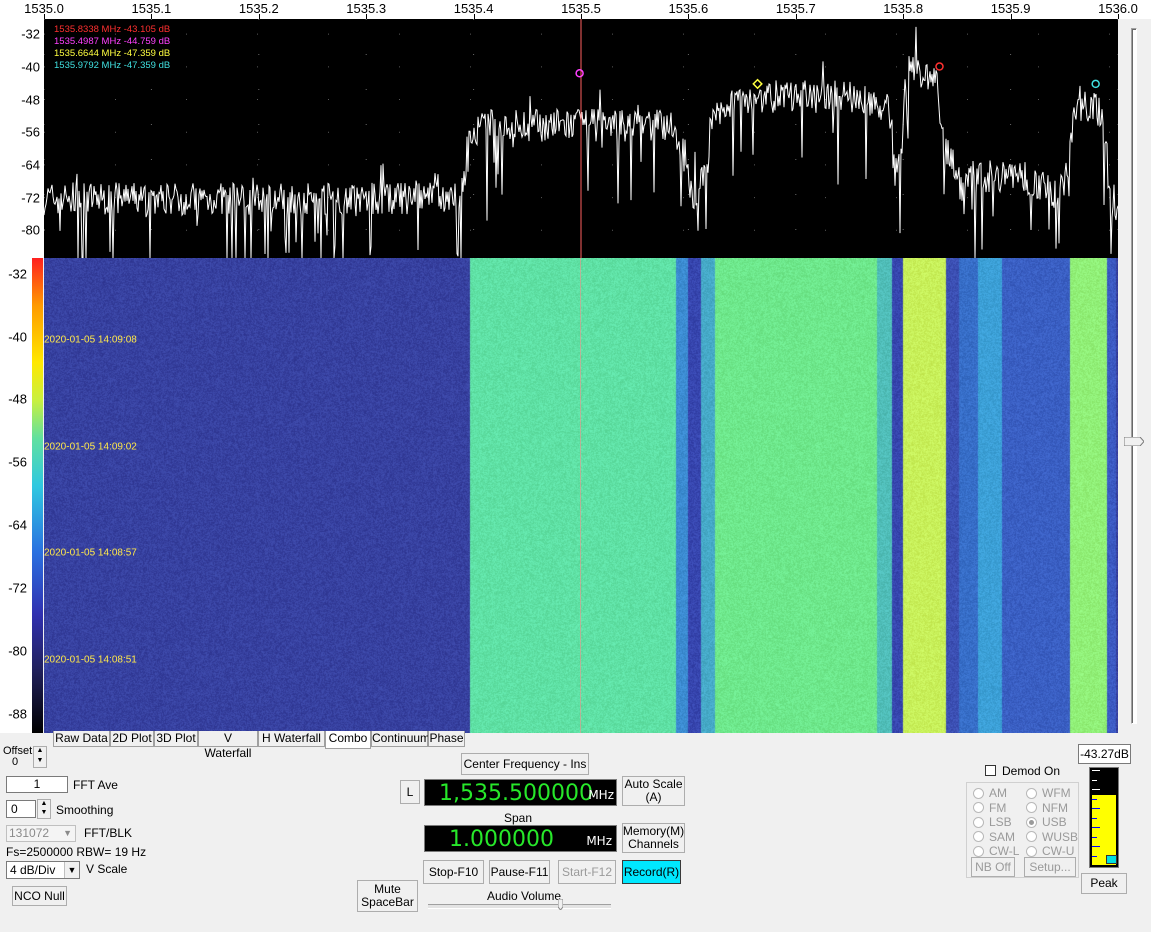  What do you see at coordinates (17, 714) in the screenshot?
I see `waterfall-scale-tick-label: -88` at bounding box center [17, 714].